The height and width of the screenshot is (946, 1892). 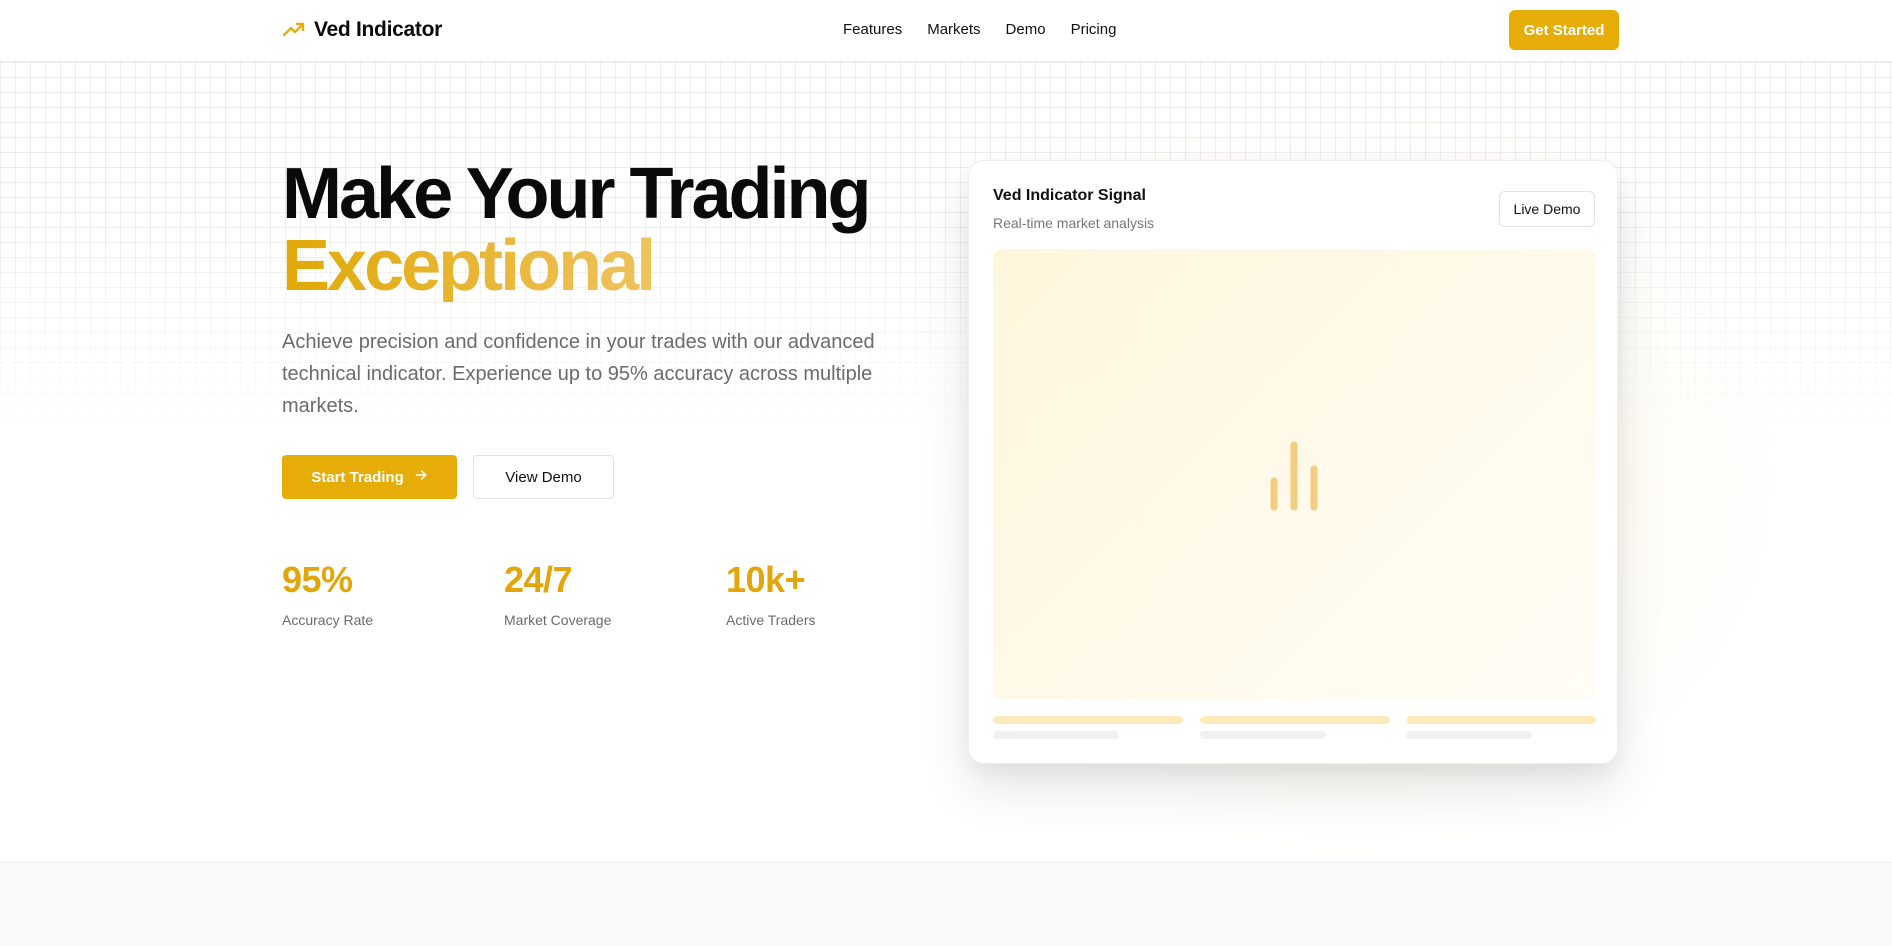 What do you see at coordinates (421, 477) in the screenshot?
I see `arrow-right-icon` at bounding box center [421, 477].